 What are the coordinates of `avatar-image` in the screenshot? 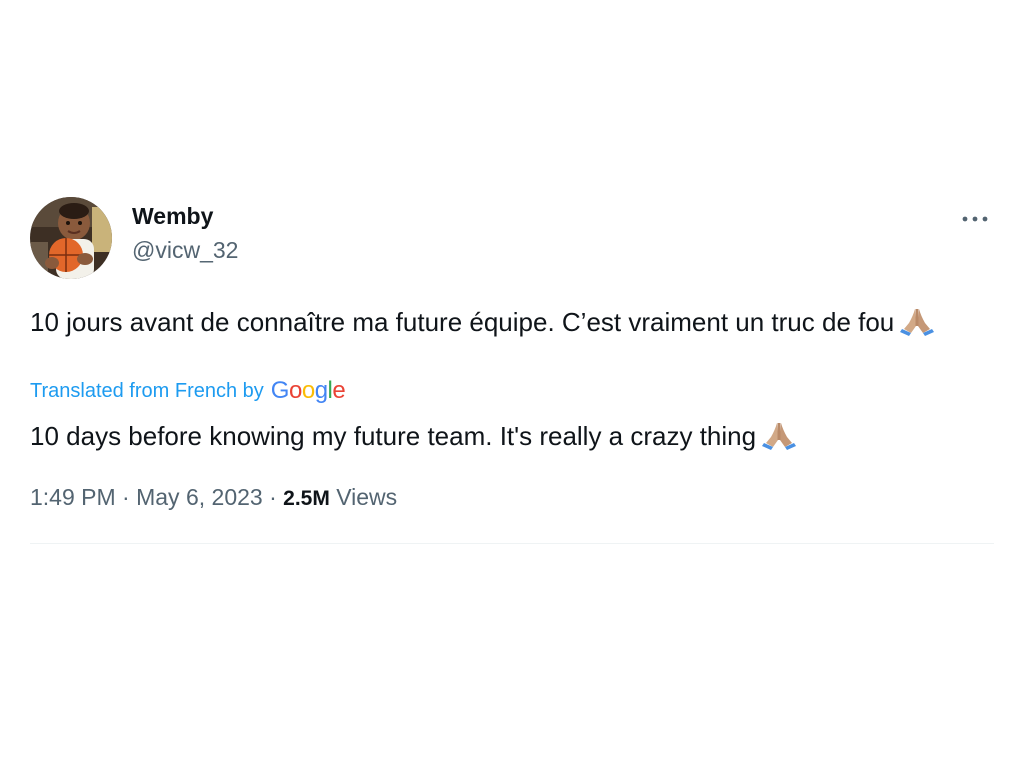 It's located at (71, 238).